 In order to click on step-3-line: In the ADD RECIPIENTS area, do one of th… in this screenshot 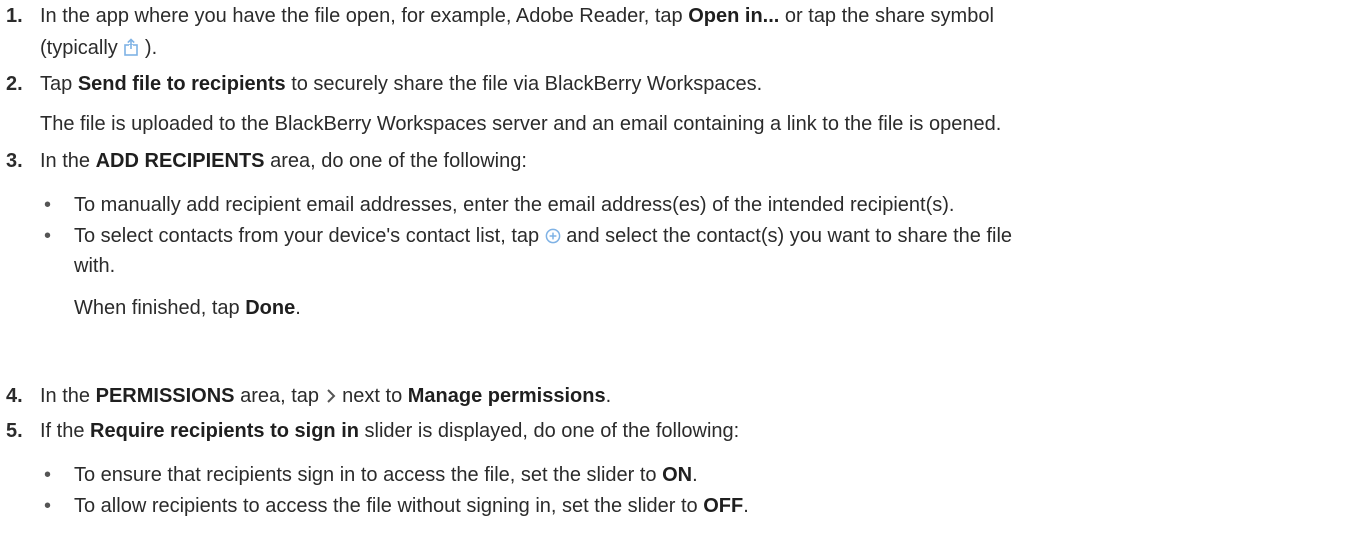, I will do `click(283, 161)`.